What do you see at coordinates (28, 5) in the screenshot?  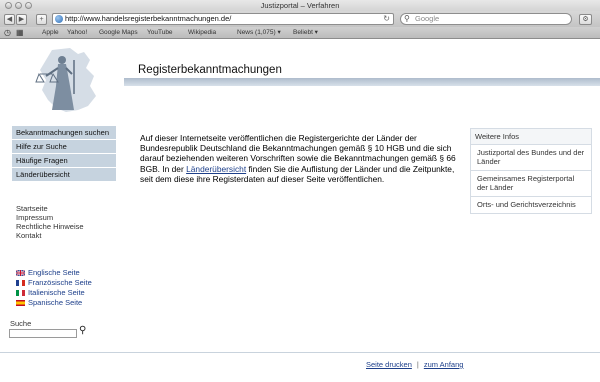 I see `zoom-window-button` at bounding box center [28, 5].